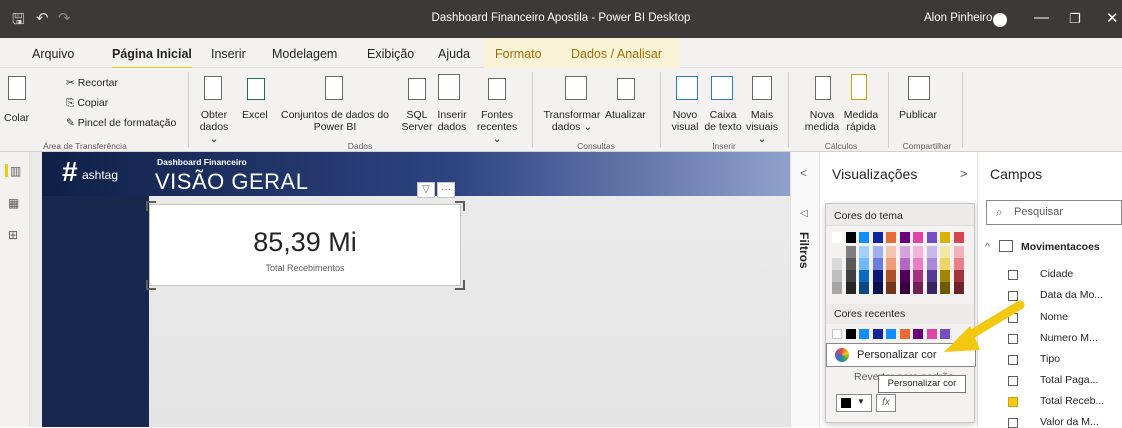  Describe the element at coordinates (803, 173) in the screenshot. I see `collapse-icon: <` at that location.